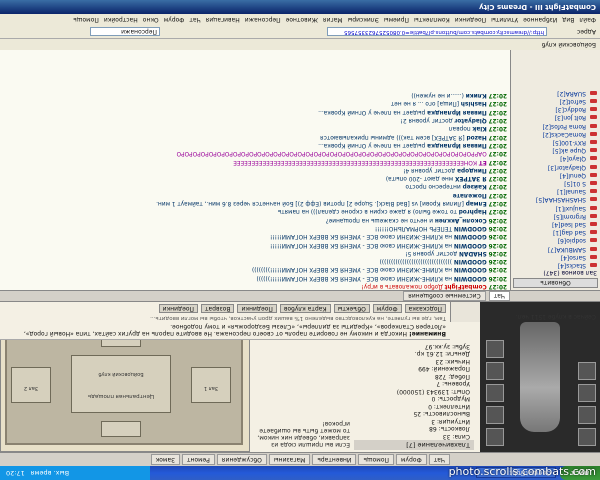 The image size is (600, 480). What do you see at coordinates (470, 120) in the screenshot?
I see `chat-author: Qladyator` at bounding box center [470, 120].